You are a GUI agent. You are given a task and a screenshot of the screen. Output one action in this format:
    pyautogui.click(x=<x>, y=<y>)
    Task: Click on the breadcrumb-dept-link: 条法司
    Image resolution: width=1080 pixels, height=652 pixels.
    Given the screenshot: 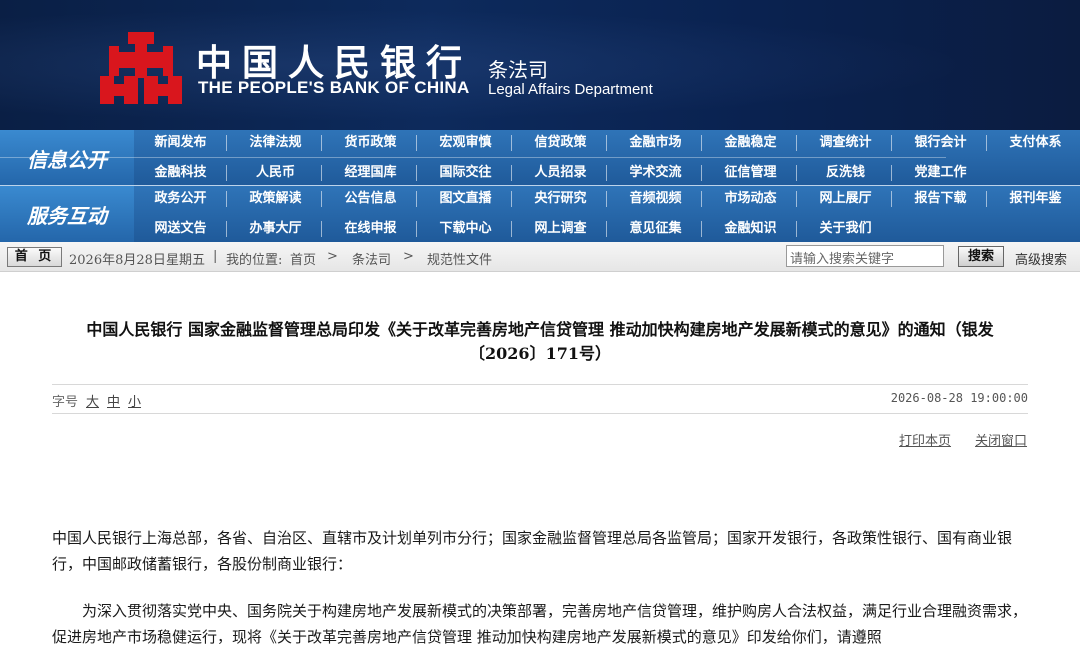 What is the action you would take?
    pyautogui.click(x=371, y=258)
    